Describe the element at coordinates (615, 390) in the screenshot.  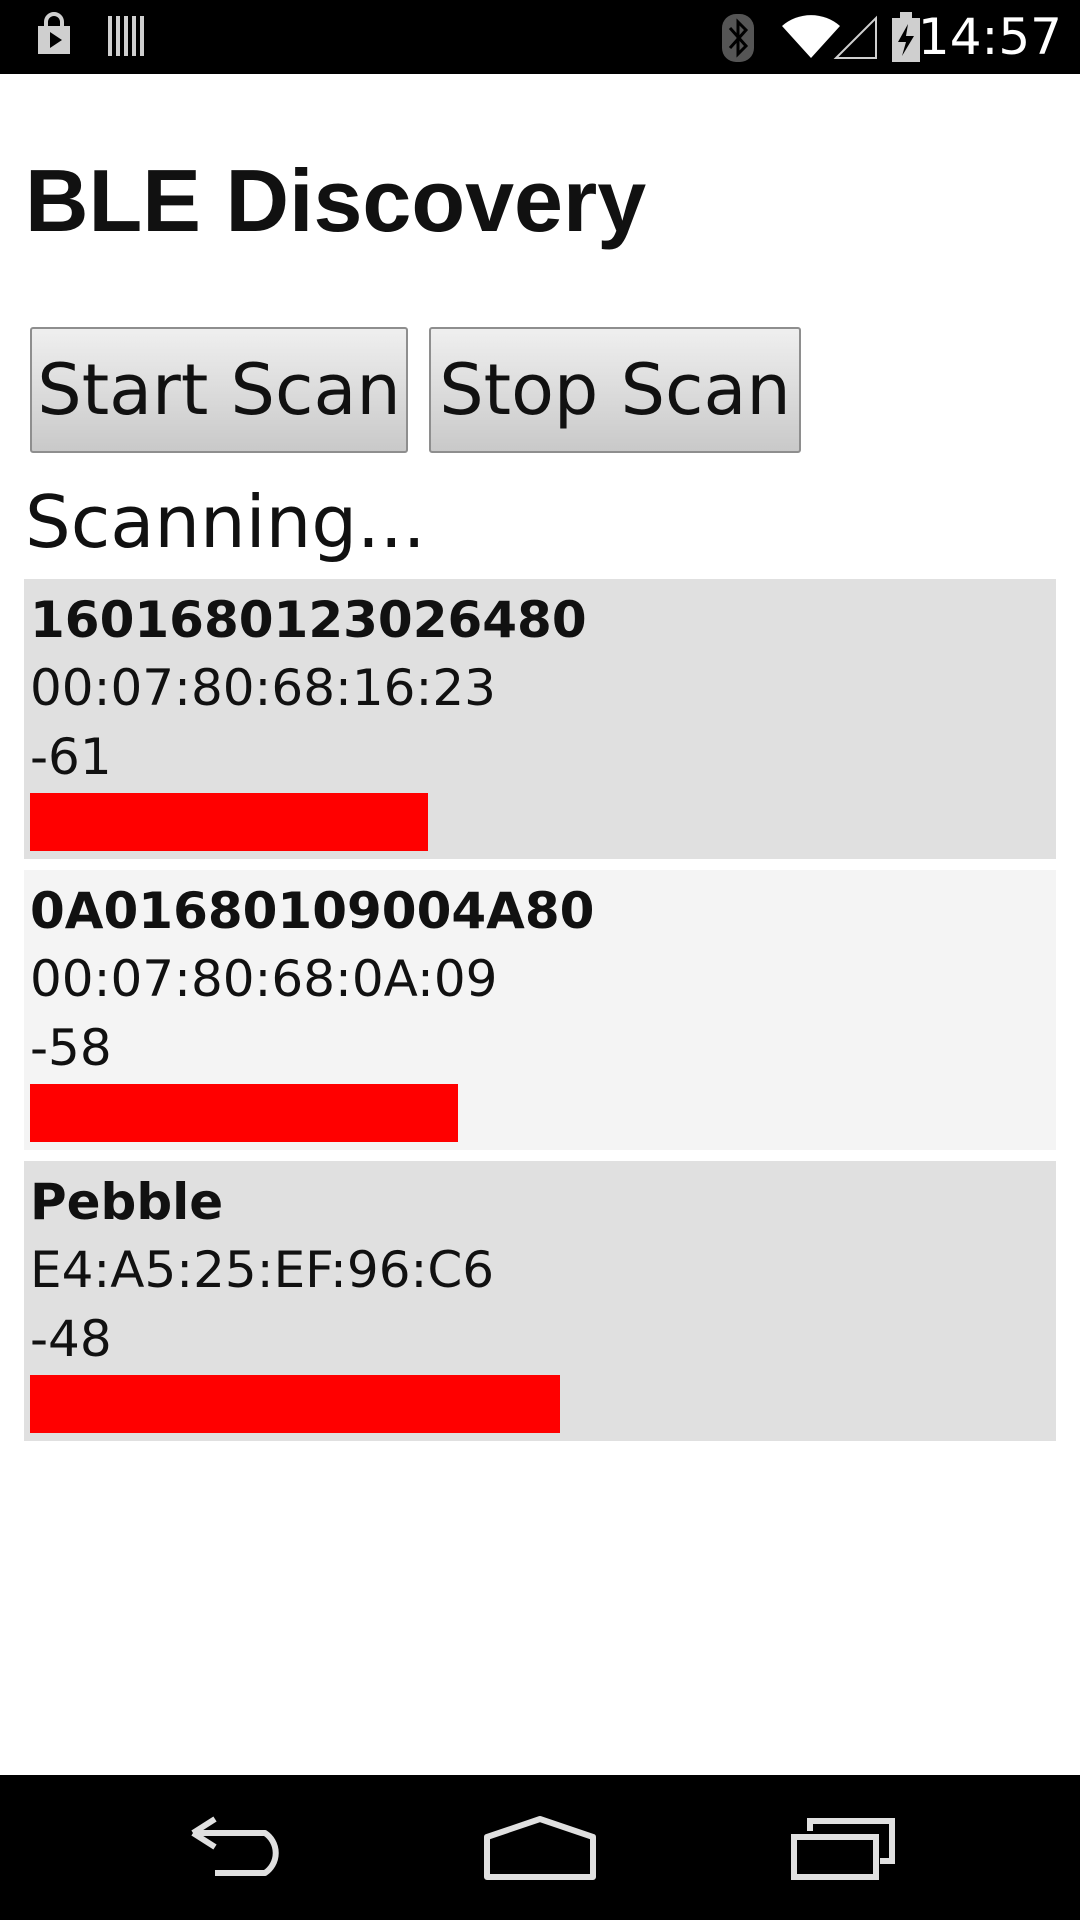
I see `stop-scan-button: Stop Scan` at that location.